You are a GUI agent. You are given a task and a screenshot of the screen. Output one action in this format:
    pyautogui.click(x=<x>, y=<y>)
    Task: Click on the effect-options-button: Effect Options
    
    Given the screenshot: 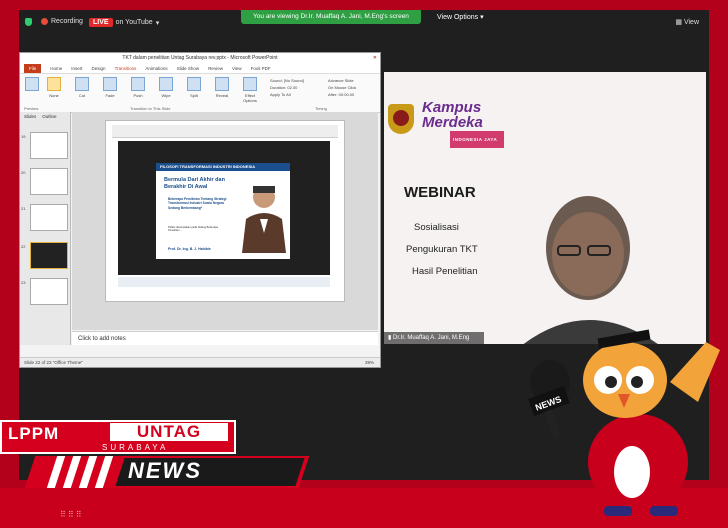 What is the action you would take?
    pyautogui.click(x=250, y=90)
    